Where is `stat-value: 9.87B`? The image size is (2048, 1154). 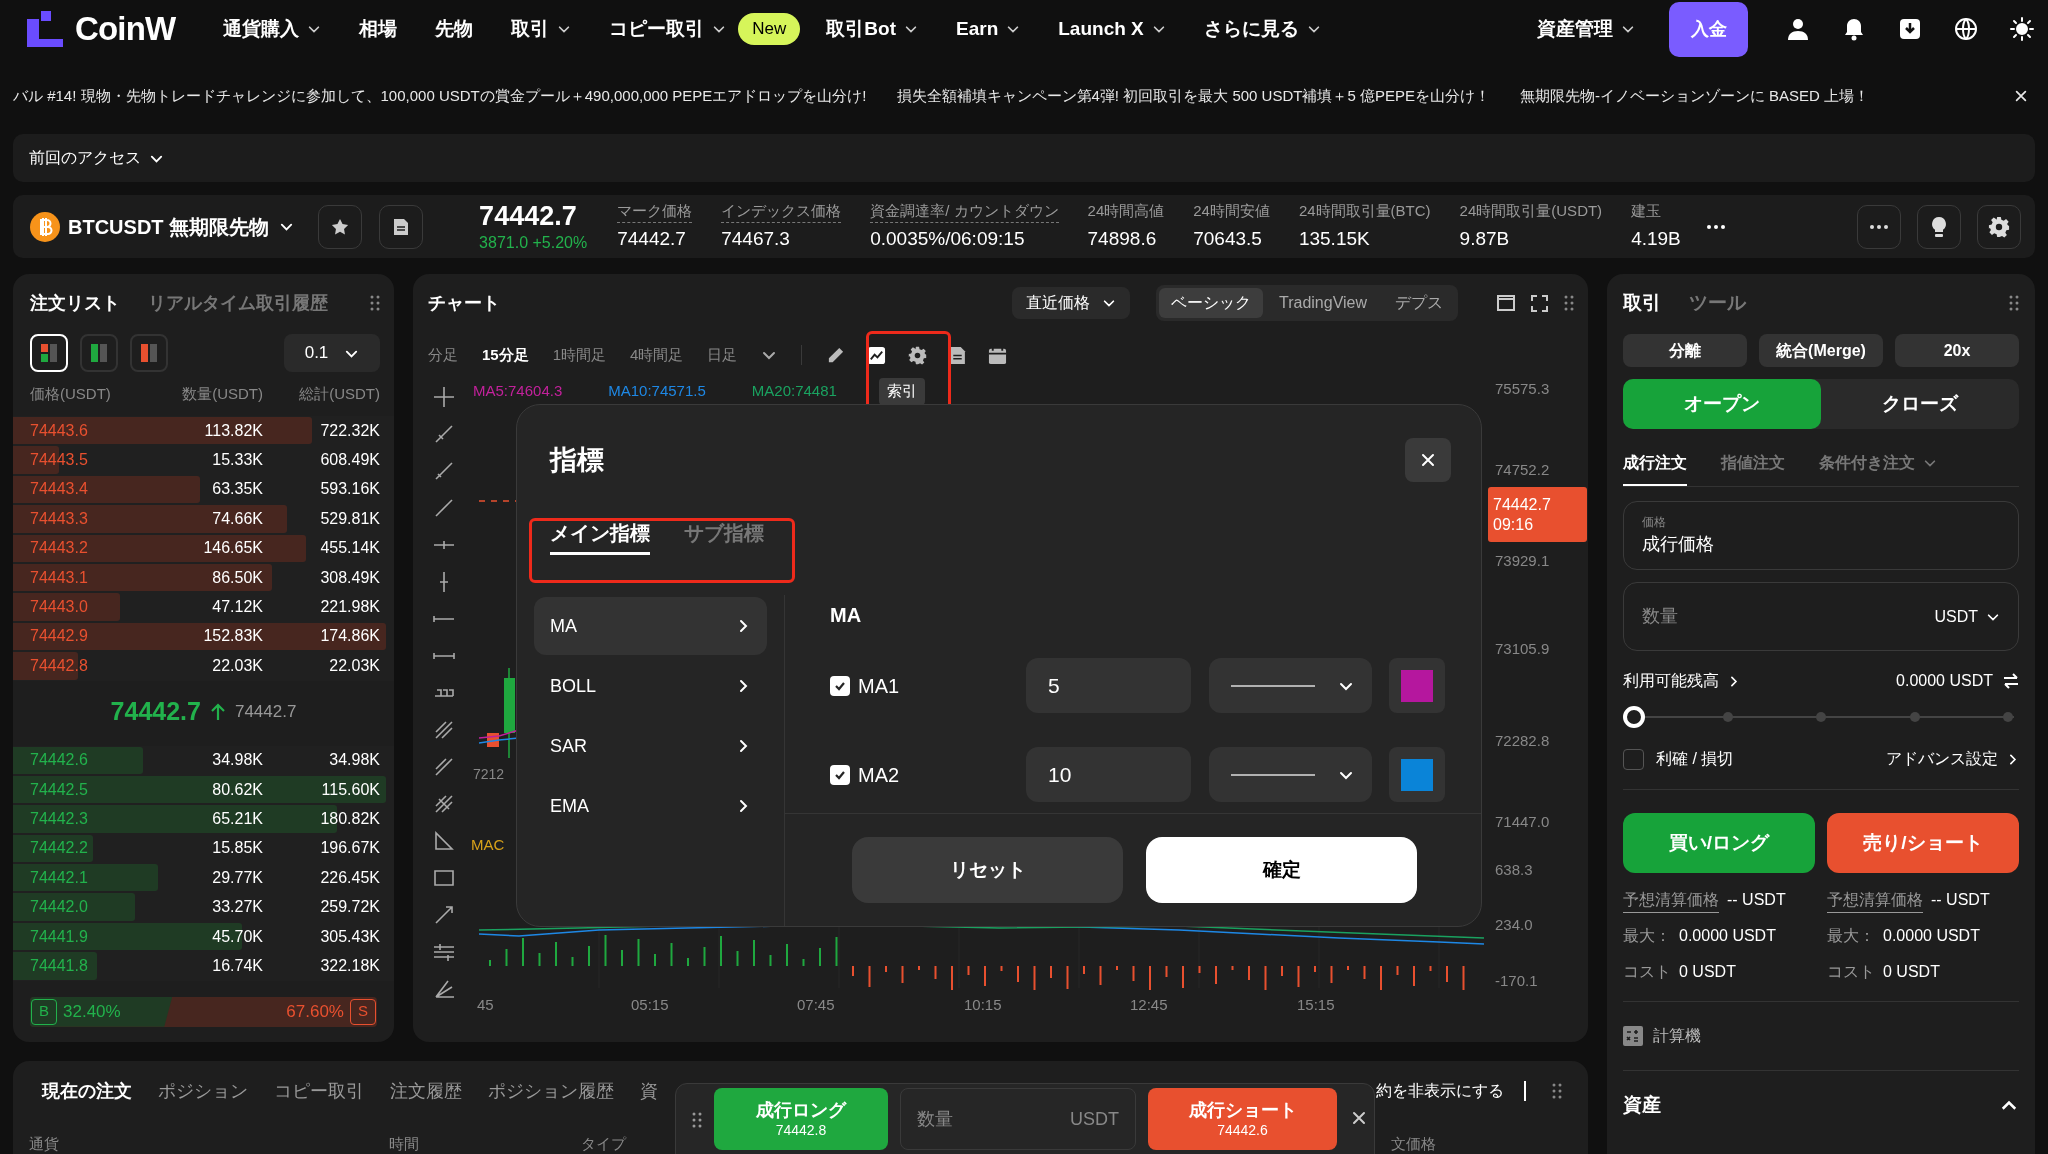
stat-value: 9.87B is located at coordinates (1485, 239).